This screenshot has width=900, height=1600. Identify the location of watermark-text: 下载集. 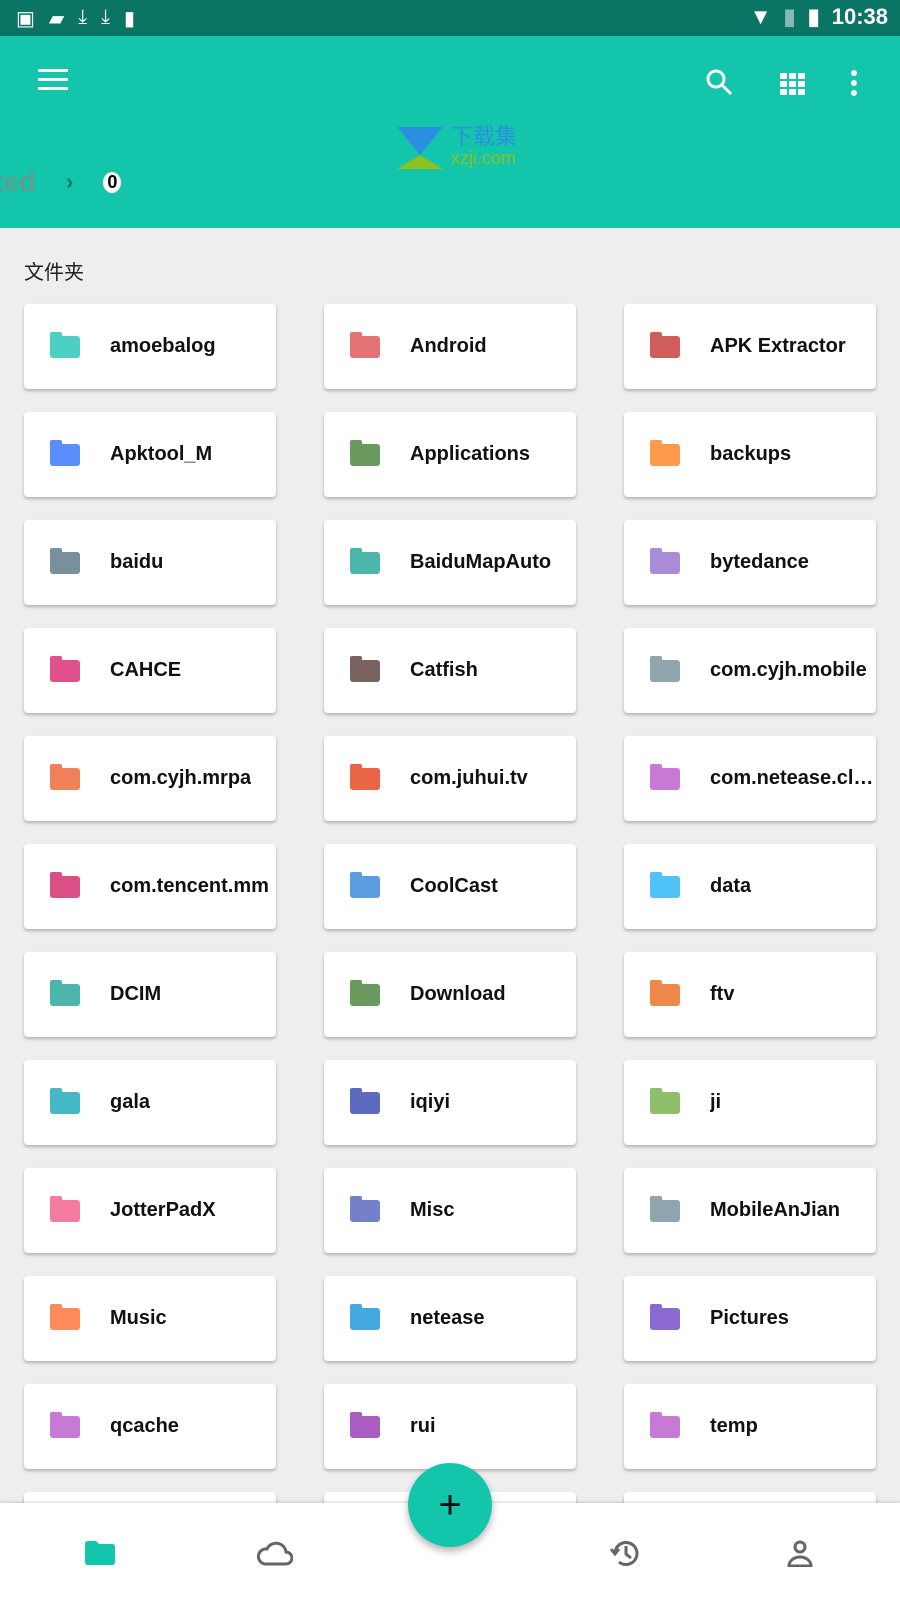
(484, 136).